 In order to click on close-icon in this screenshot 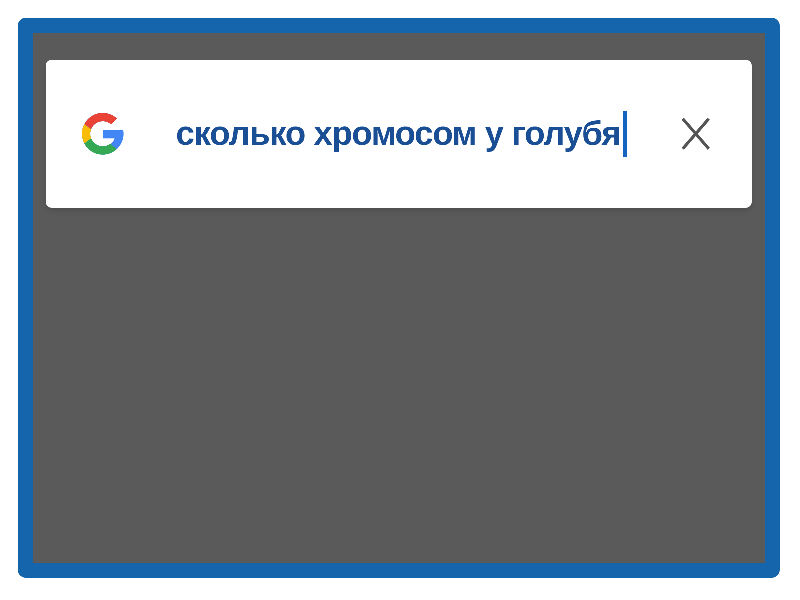, I will do `click(696, 134)`.